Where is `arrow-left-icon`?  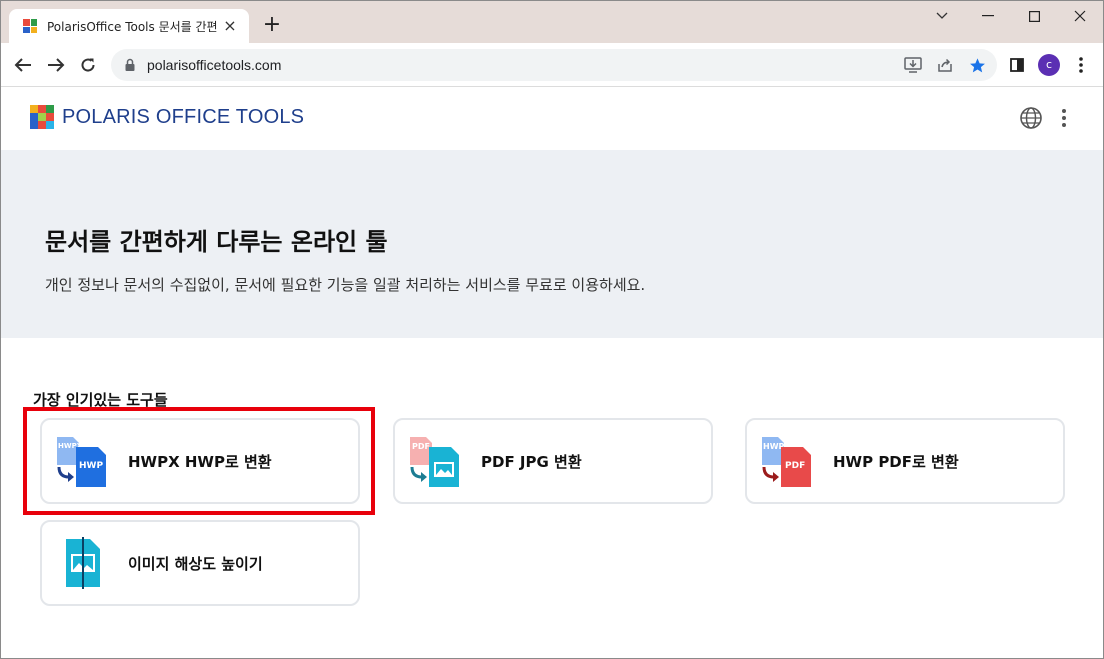 arrow-left-icon is located at coordinates (22, 65).